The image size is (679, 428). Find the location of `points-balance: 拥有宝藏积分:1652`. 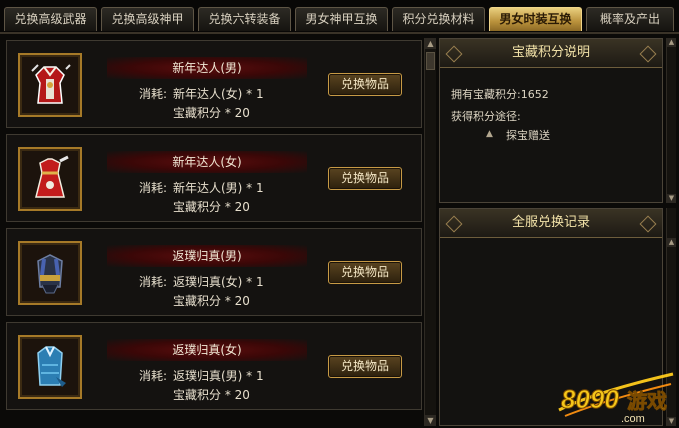

points-balance: 拥有宝藏积分:1652 is located at coordinates (500, 94).